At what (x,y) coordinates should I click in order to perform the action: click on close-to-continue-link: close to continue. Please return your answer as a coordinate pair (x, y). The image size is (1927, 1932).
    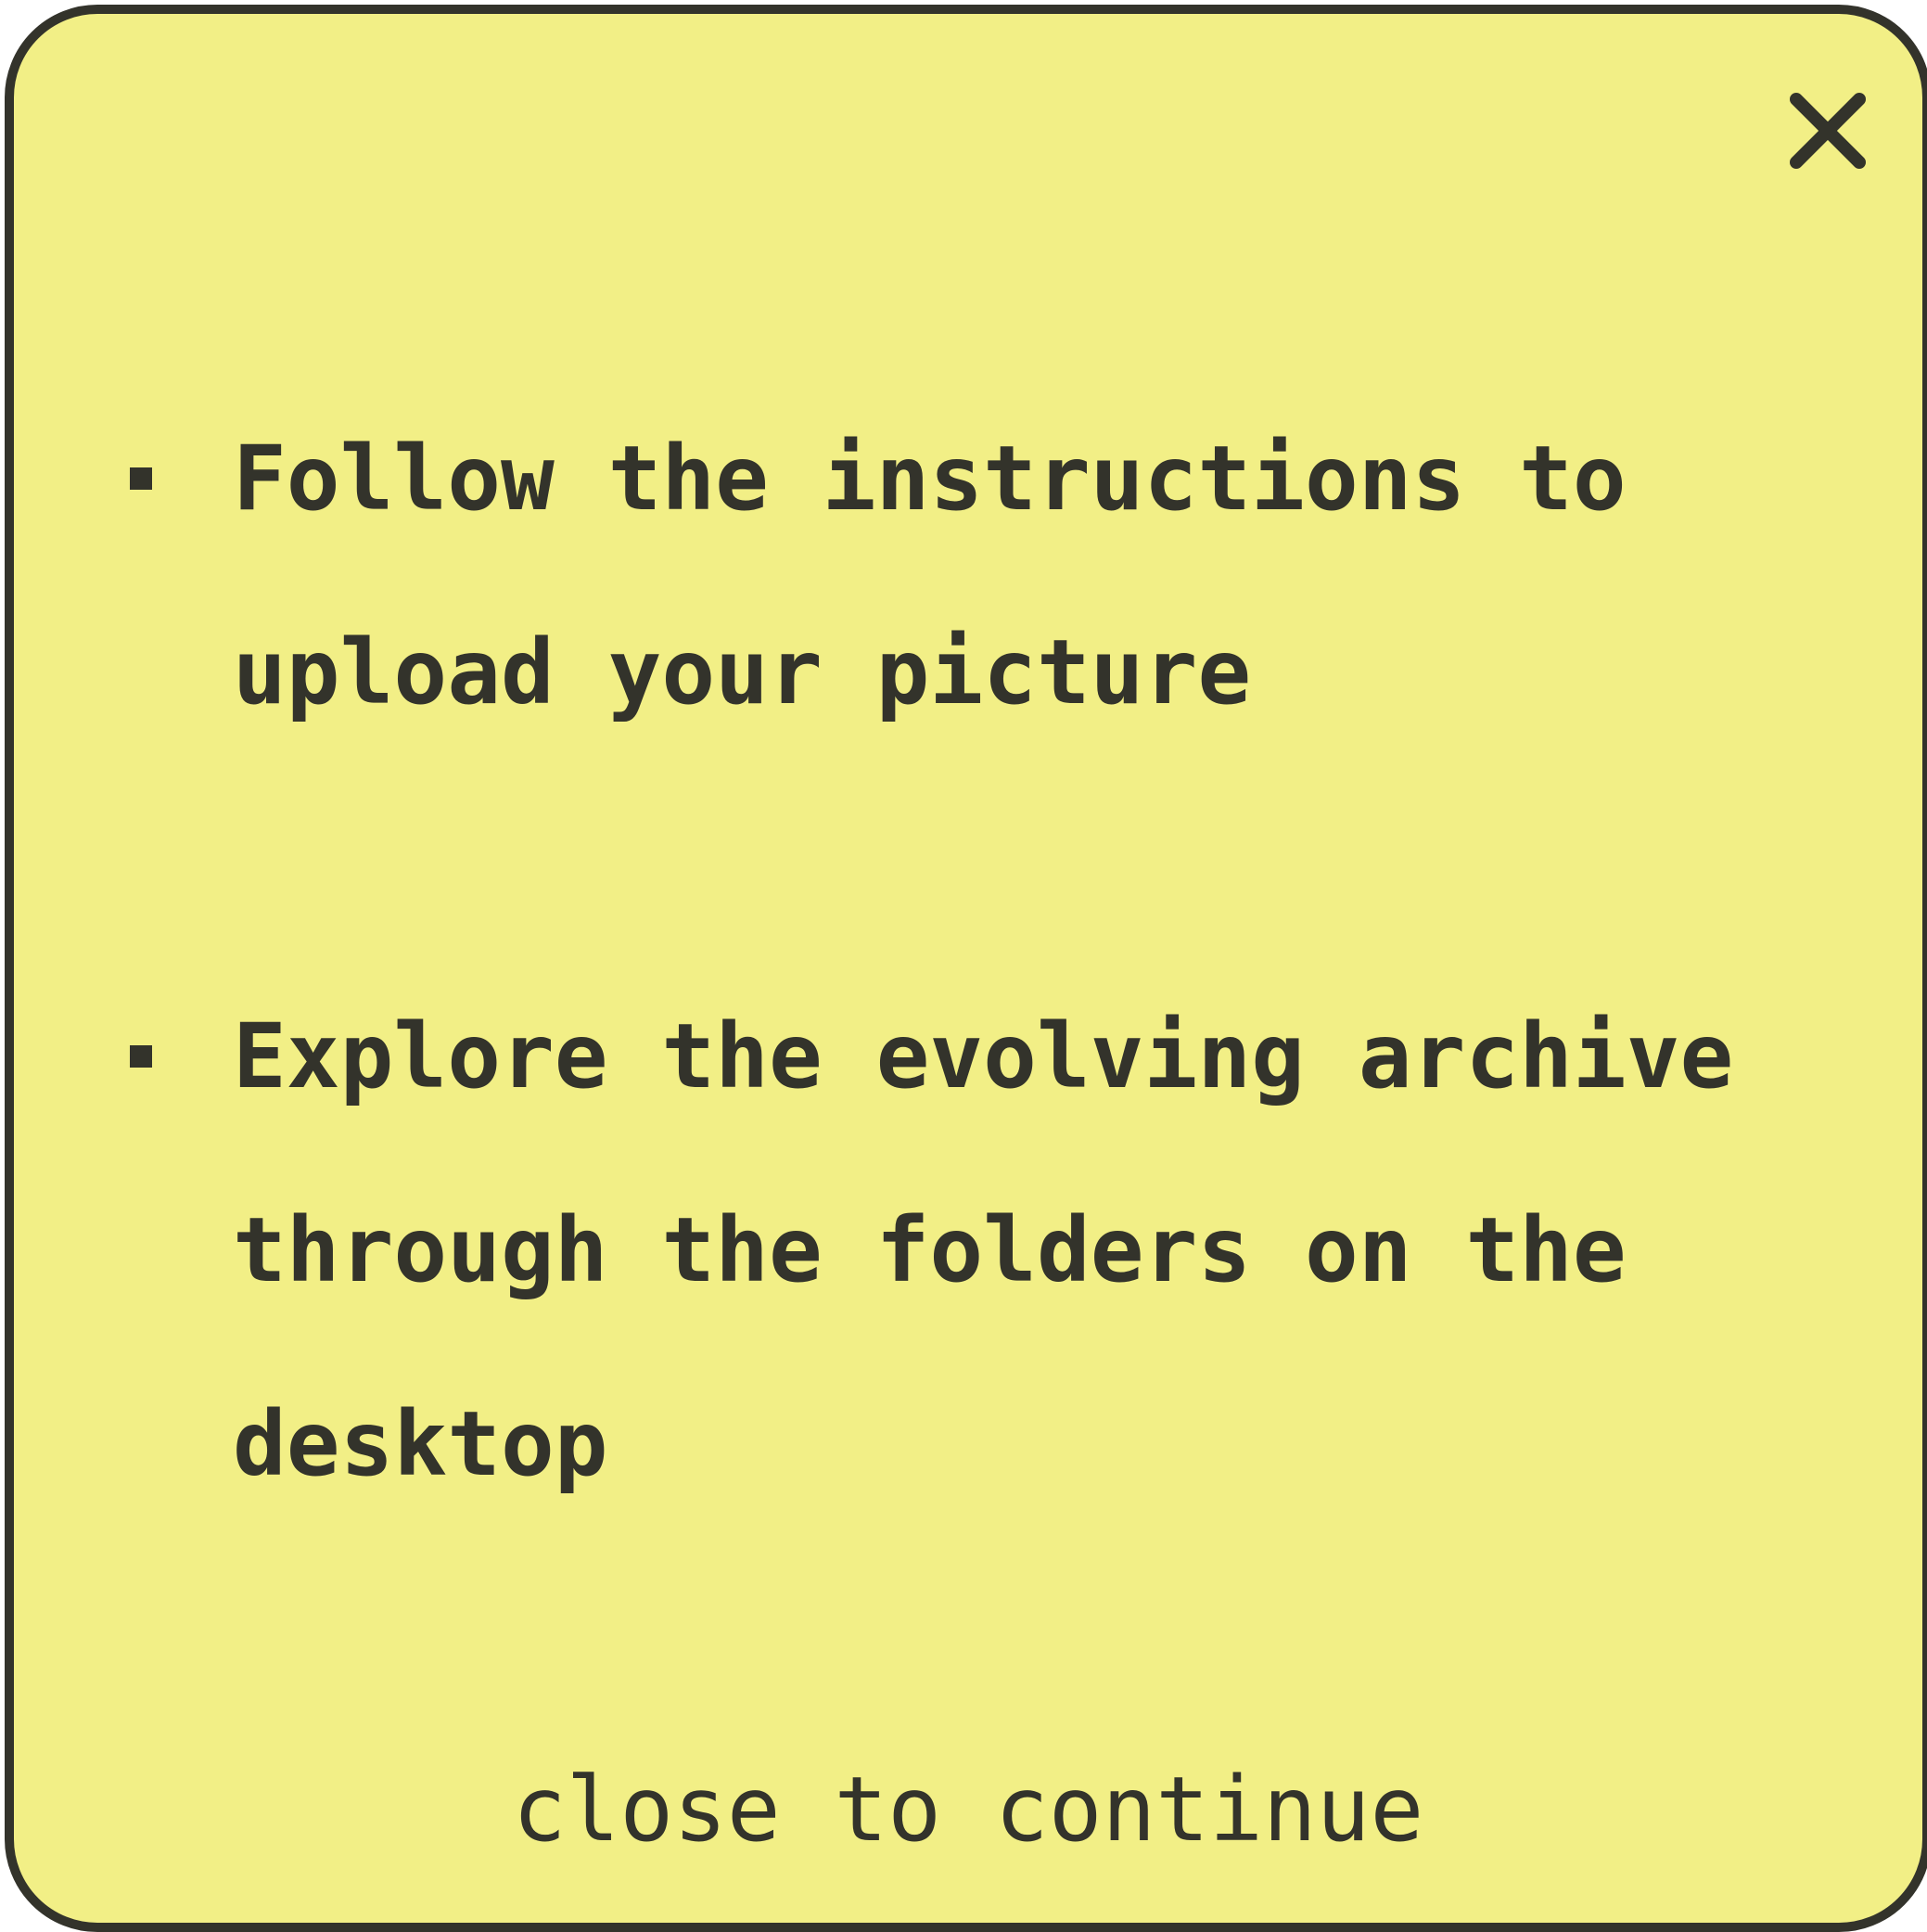
    Looking at the image, I should click on (968, 1809).